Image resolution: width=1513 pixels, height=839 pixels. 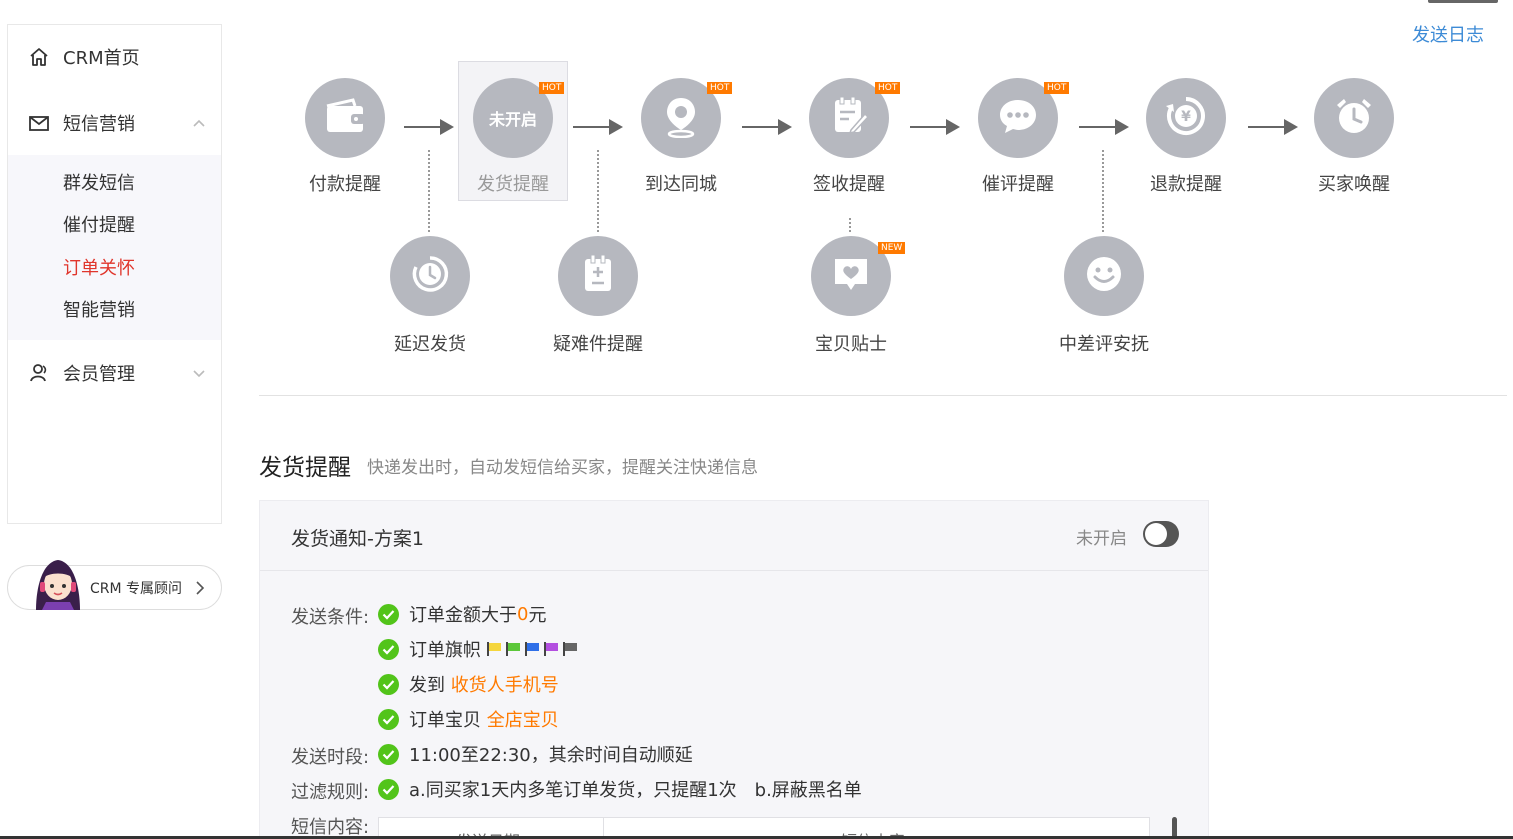 I want to click on alarm-icon, so click(x=1354, y=118).